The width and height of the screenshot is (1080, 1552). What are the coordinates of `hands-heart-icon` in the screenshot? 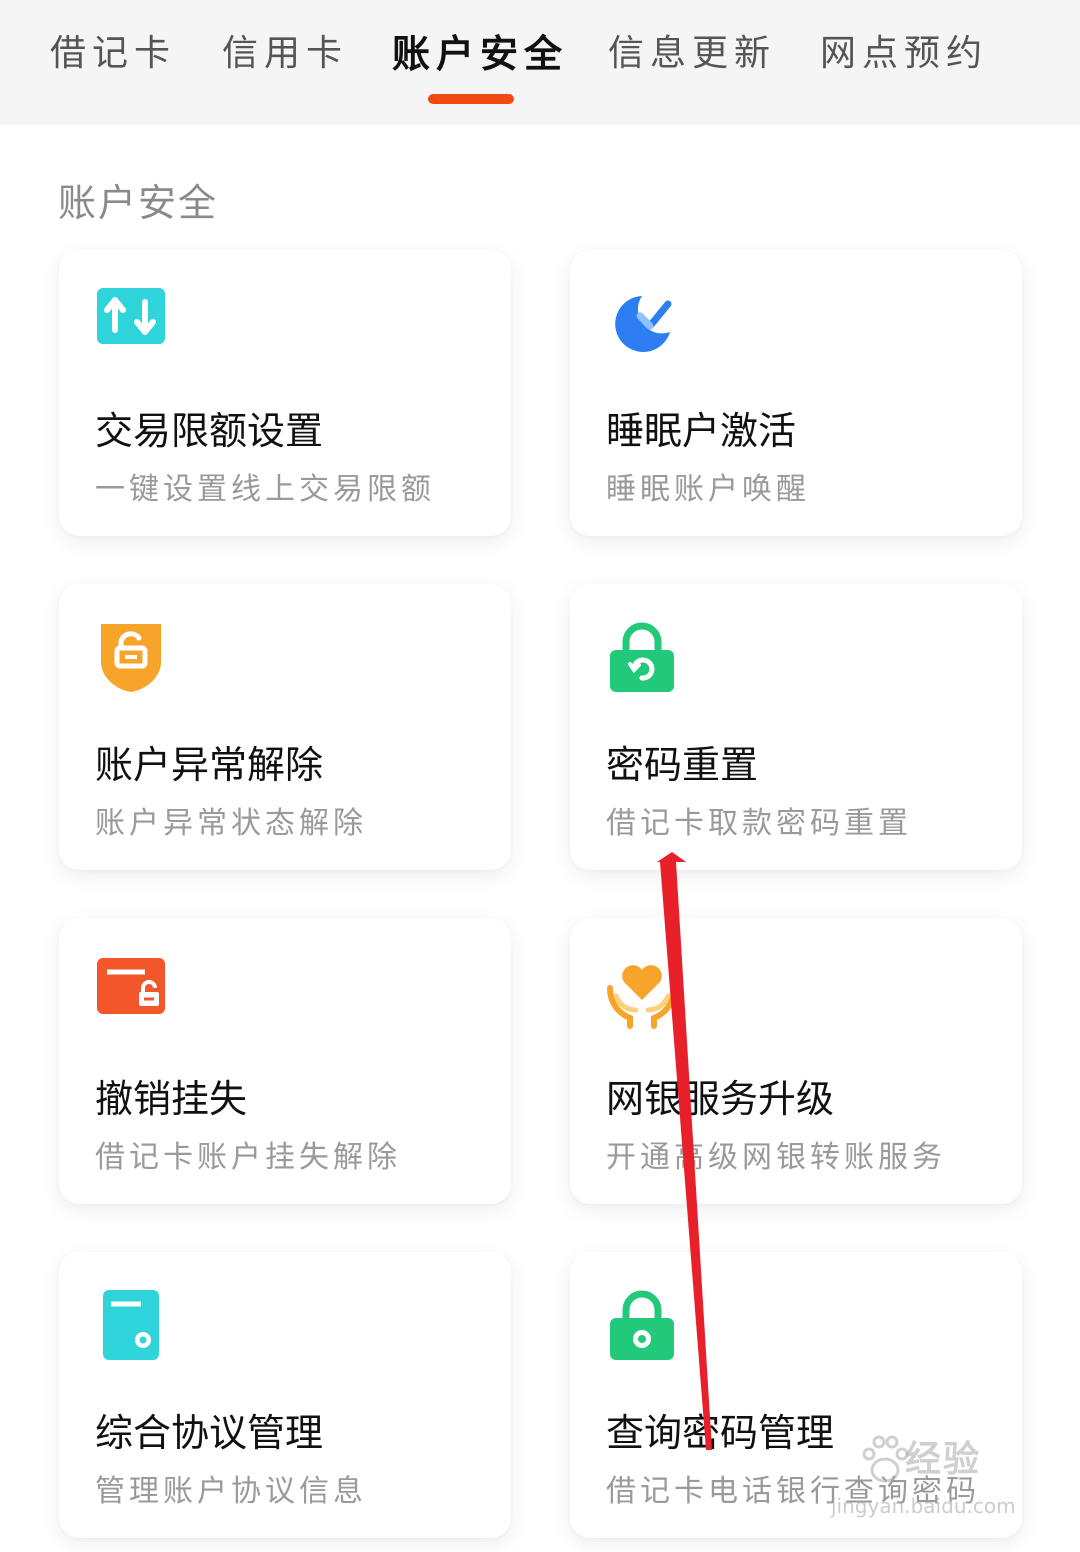 It's located at (644, 992).